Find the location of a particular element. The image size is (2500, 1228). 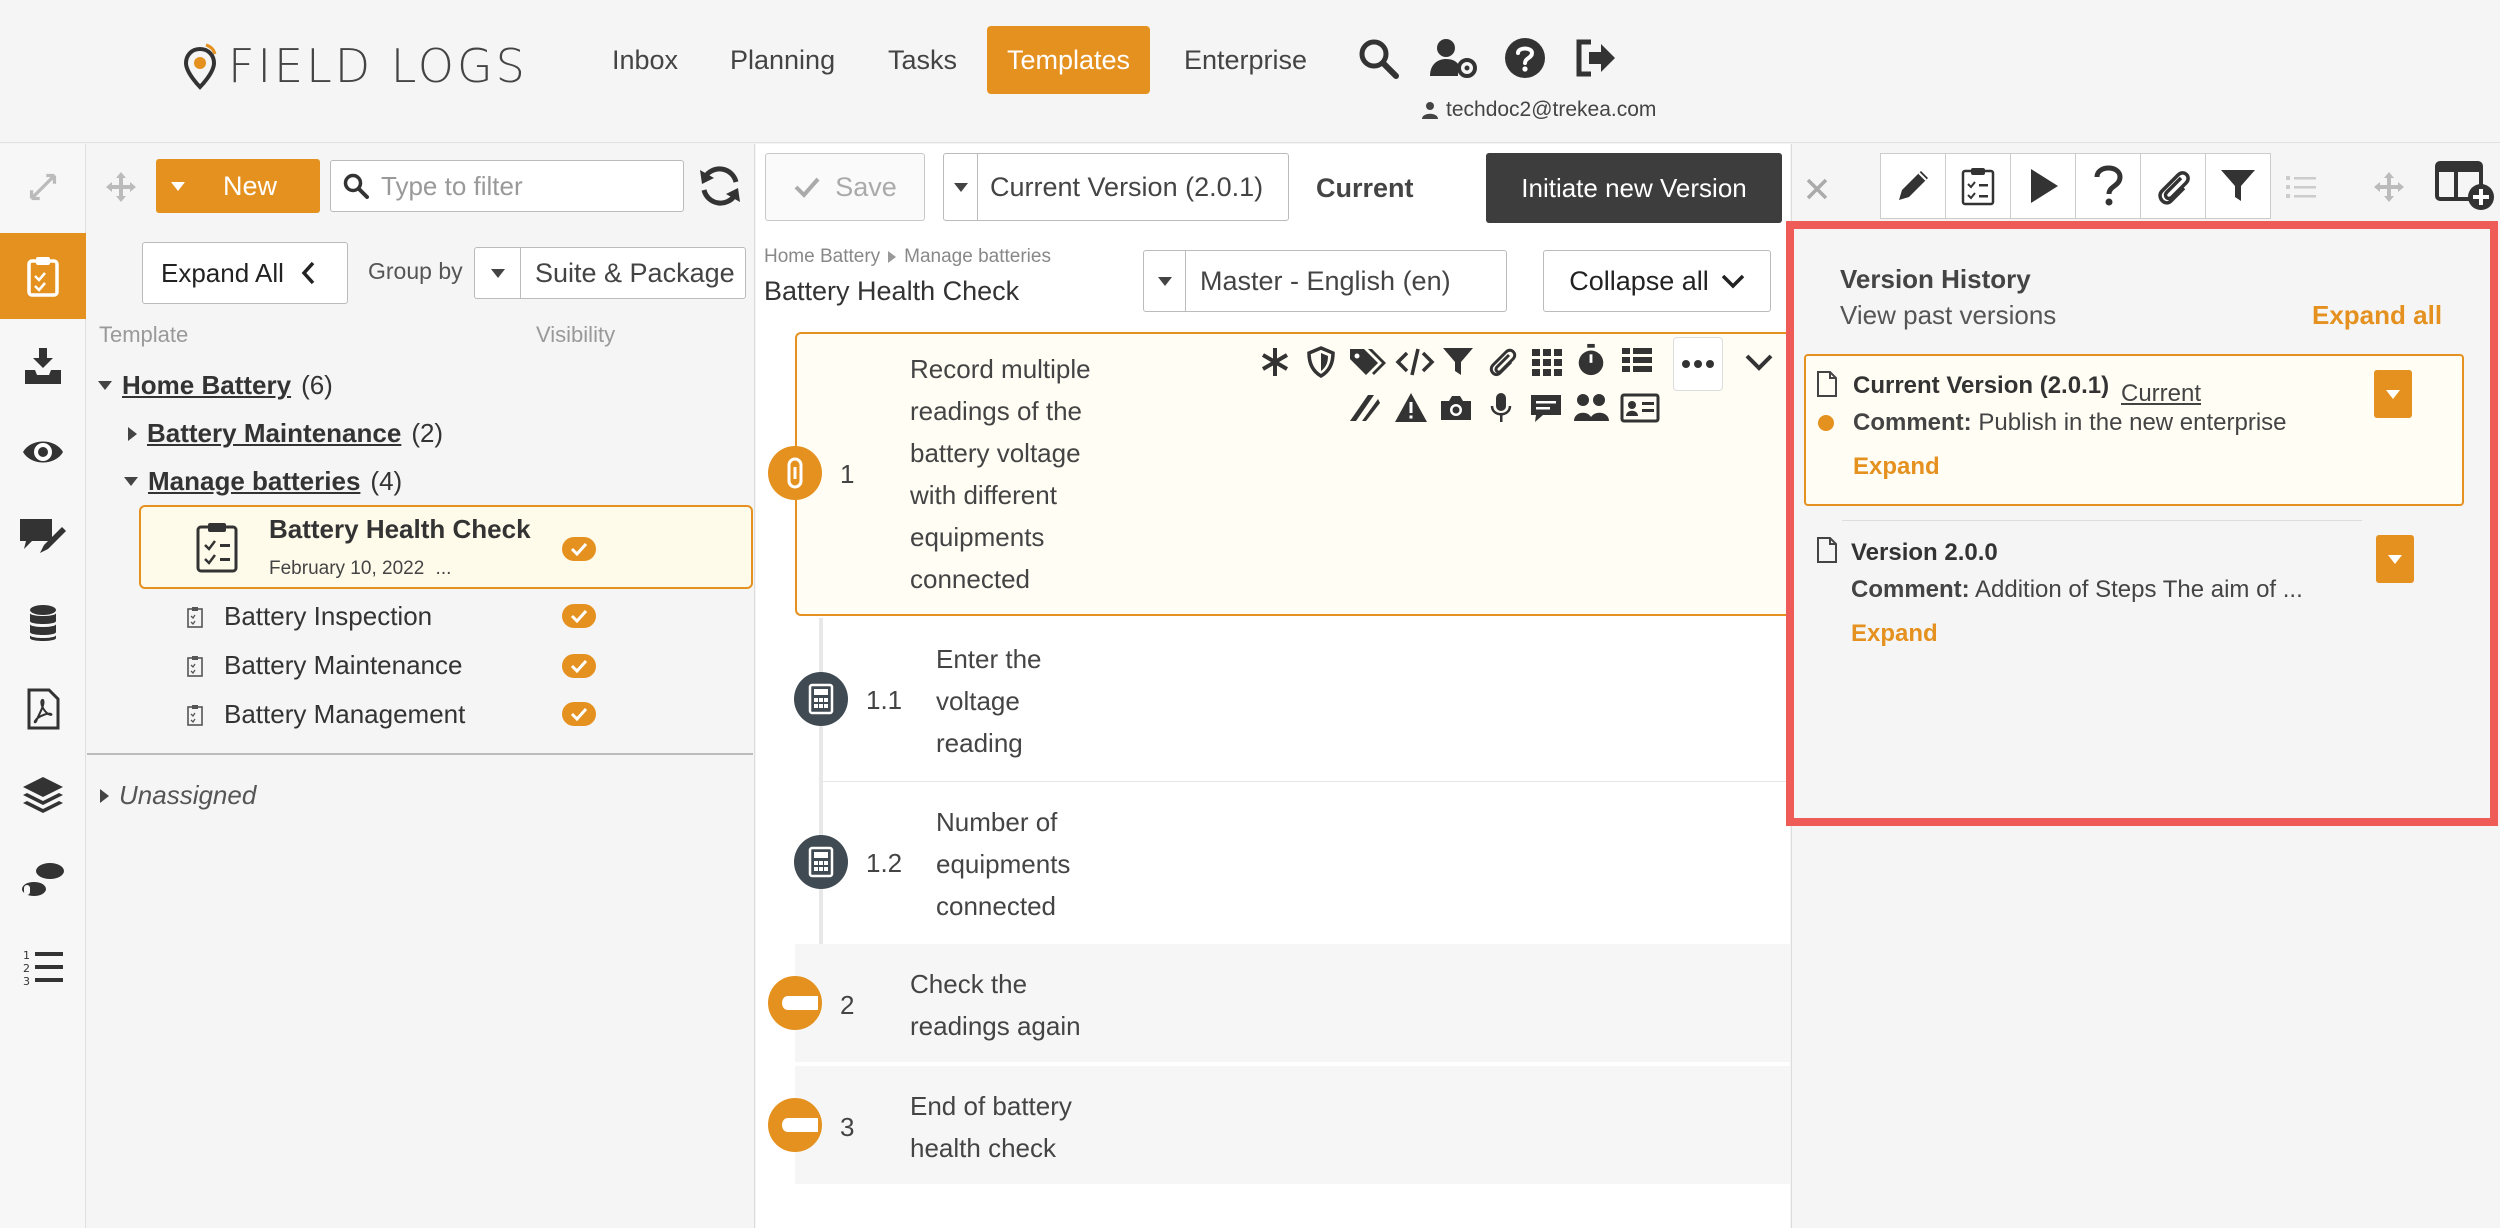

nav-enterprise: Enterprise is located at coordinates (1245, 60).